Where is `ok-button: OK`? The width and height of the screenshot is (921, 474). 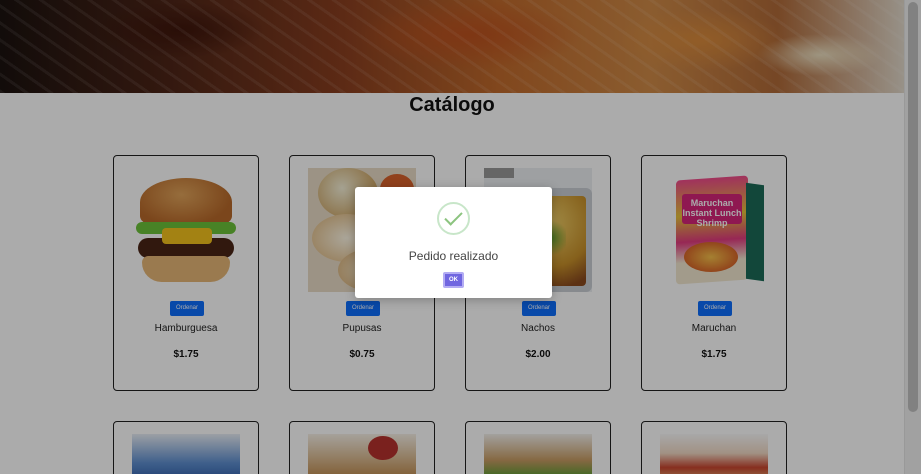 ok-button: OK is located at coordinates (453, 280).